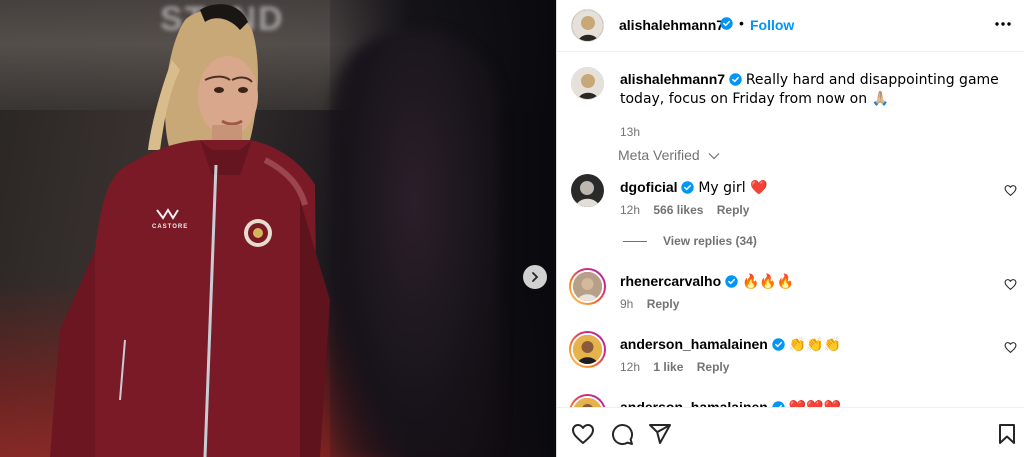  Describe the element at coordinates (635, 242) in the screenshot. I see `replies-line` at that location.